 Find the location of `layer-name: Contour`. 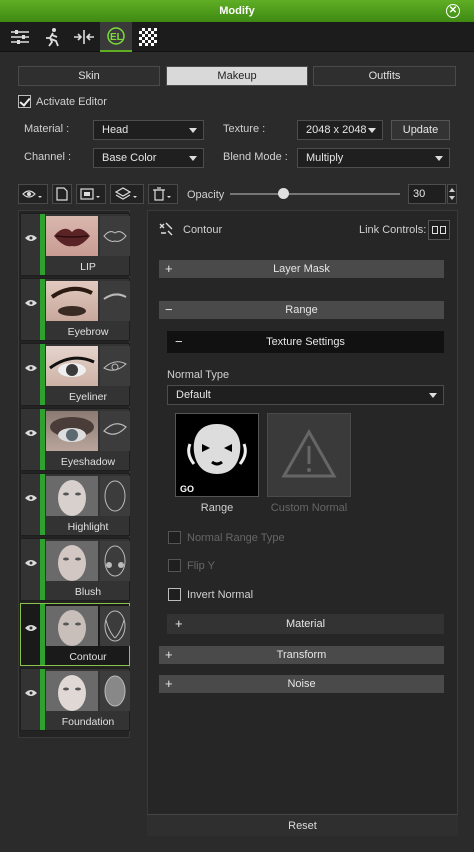

layer-name: Contour is located at coordinates (88, 657).